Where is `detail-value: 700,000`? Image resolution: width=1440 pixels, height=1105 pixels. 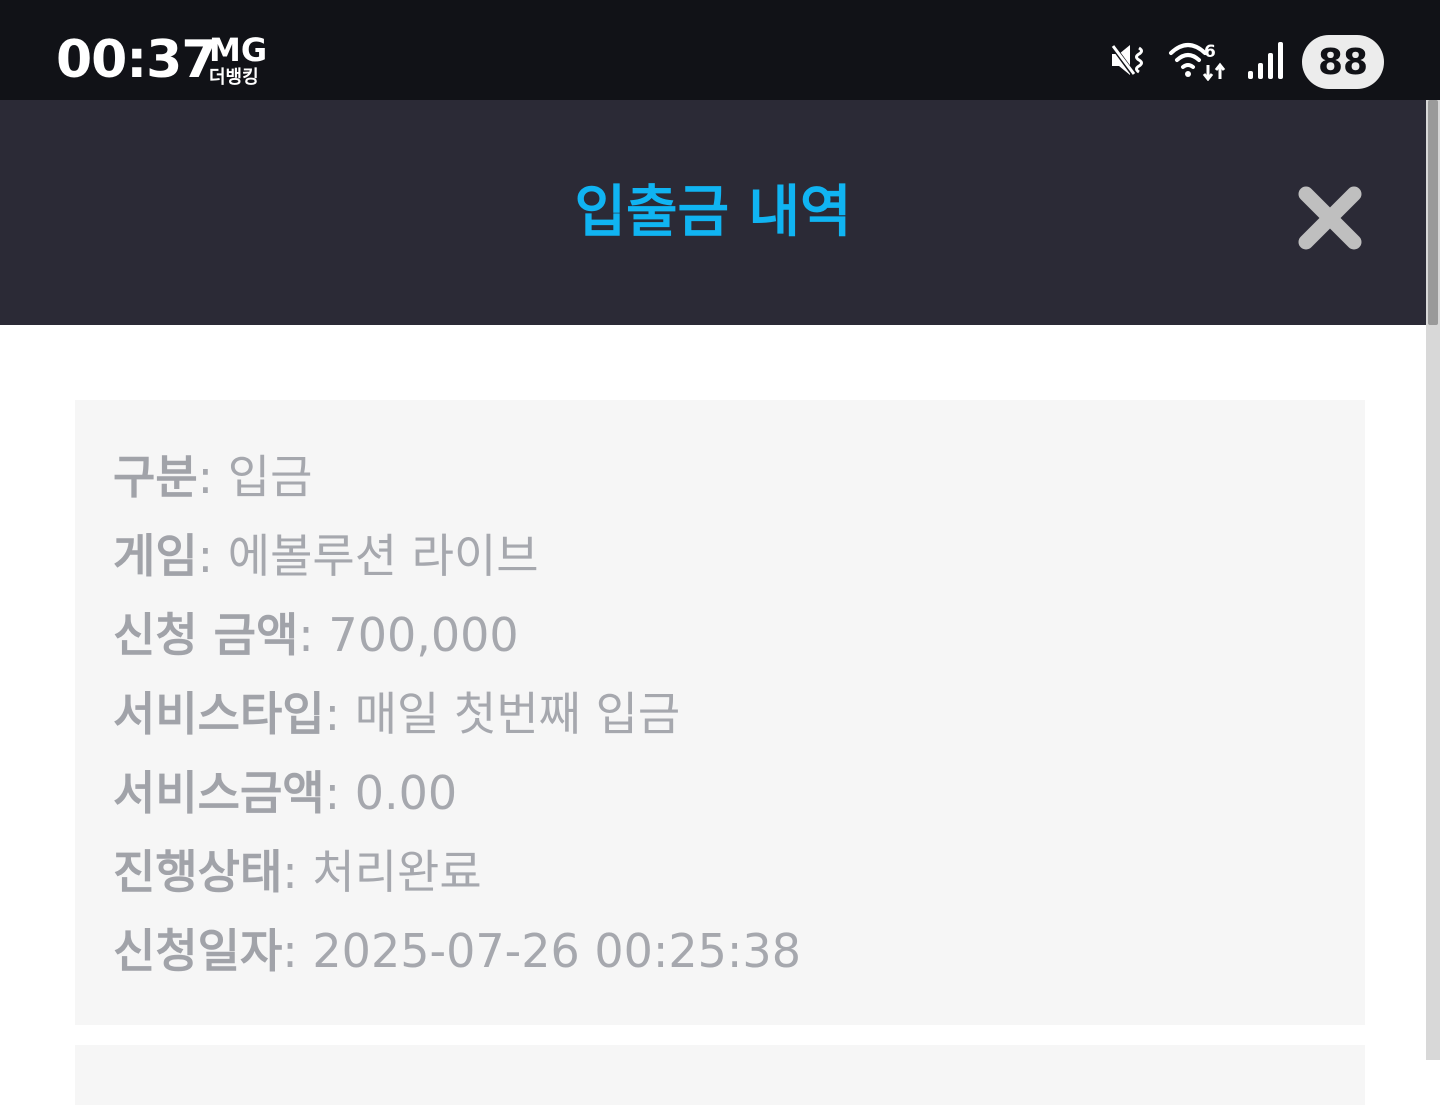 detail-value: 700,000 is located at coordinates (423, 635).